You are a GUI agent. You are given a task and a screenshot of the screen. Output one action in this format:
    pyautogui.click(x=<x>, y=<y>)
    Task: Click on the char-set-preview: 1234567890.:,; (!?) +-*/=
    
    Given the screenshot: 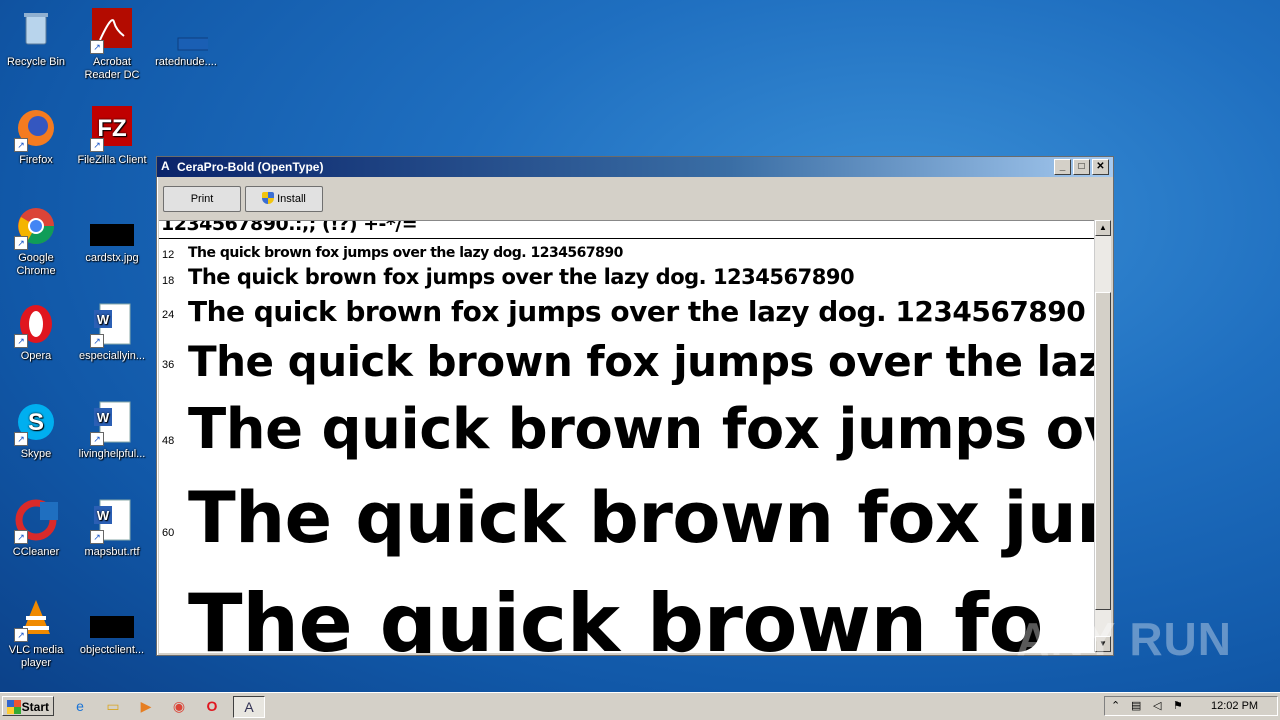 What is the action you would take?
    pyautogui.click(x=289, y=227)
    